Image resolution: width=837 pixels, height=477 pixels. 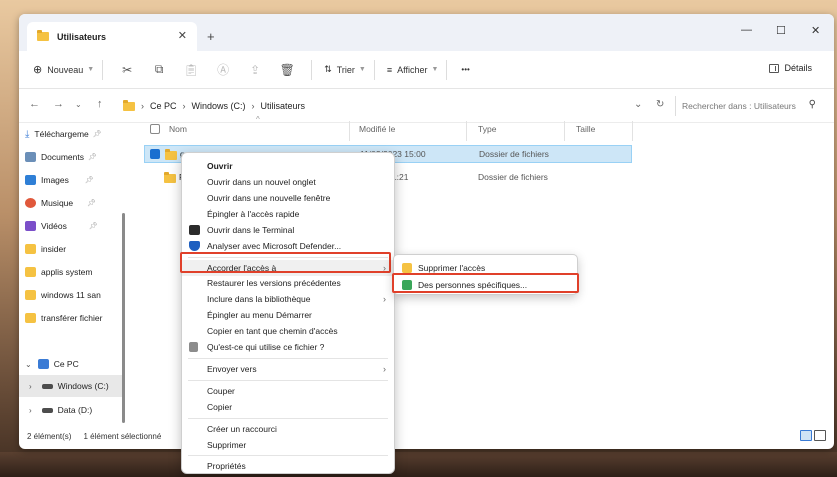 What do you see at coordinates (223, 69) in the screenshot?
I see `rename-icon: Ⓐ` at bounding box center [223, 69].